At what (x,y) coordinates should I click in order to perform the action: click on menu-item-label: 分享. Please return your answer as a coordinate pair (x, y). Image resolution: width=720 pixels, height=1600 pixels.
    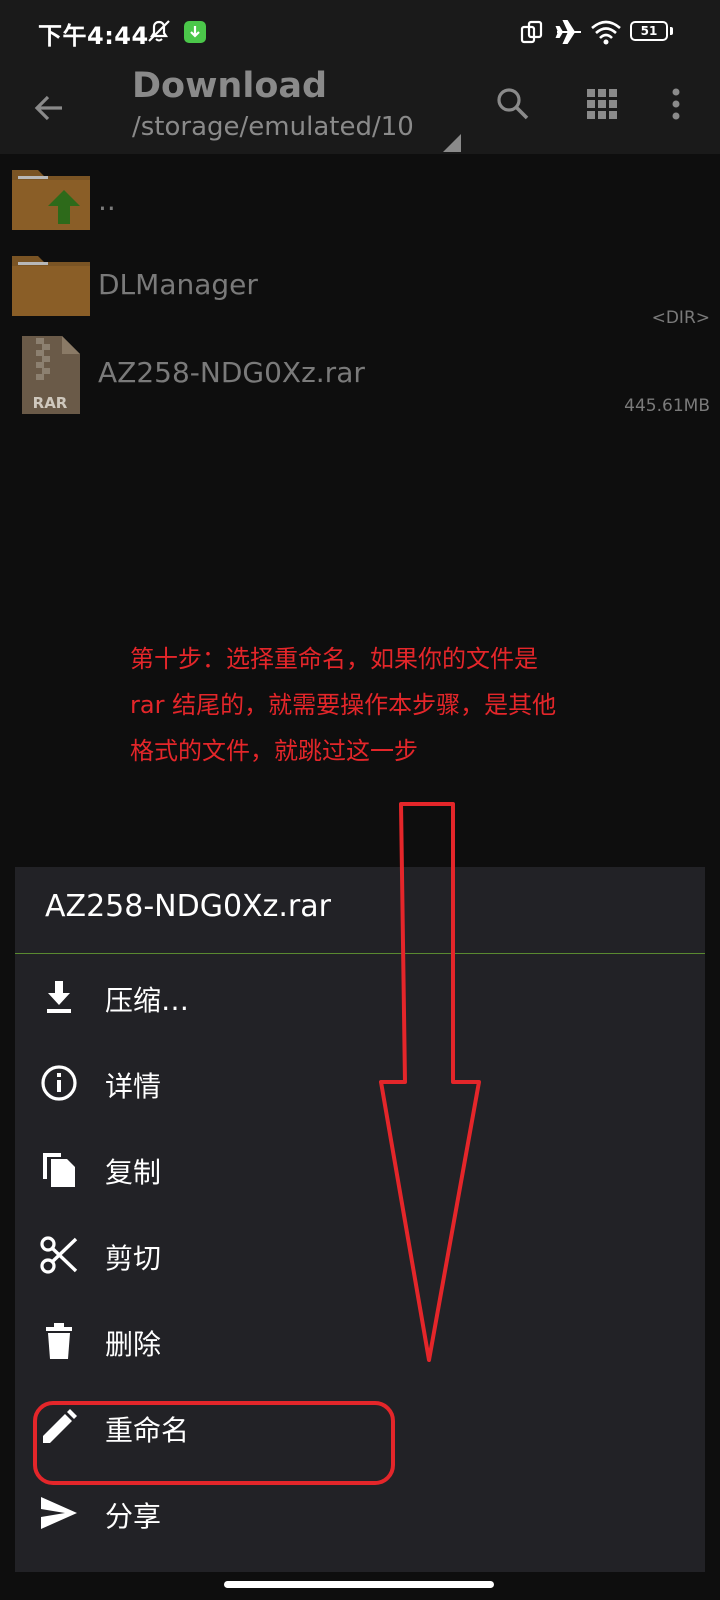
    Looking at the image, I should click on (133, 1516).